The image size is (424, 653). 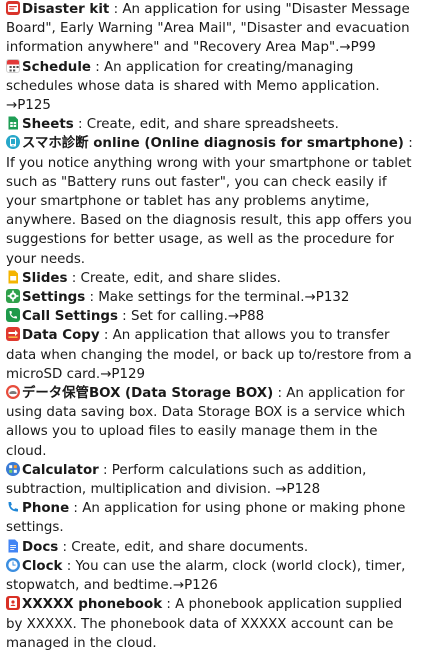 What do you see at coordinates (13, 315) in the screenshot?
I see `call-settings-icon` at bounding box center [13, 315].